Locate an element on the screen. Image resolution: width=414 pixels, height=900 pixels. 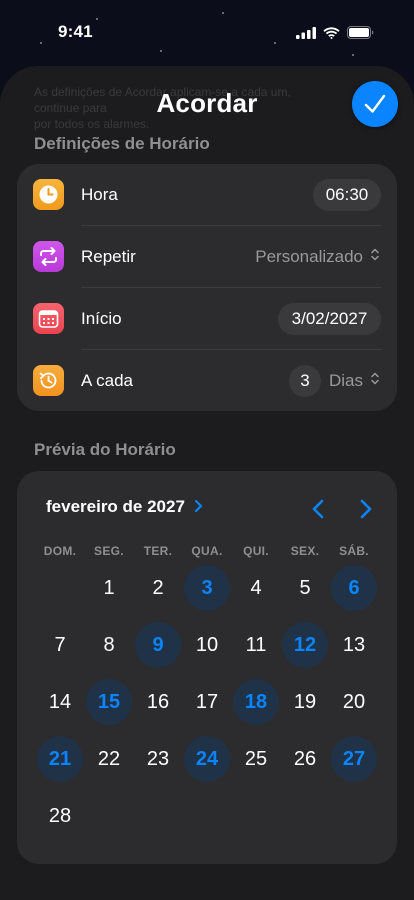
wifi-icon is located at coordinates (331, 32).